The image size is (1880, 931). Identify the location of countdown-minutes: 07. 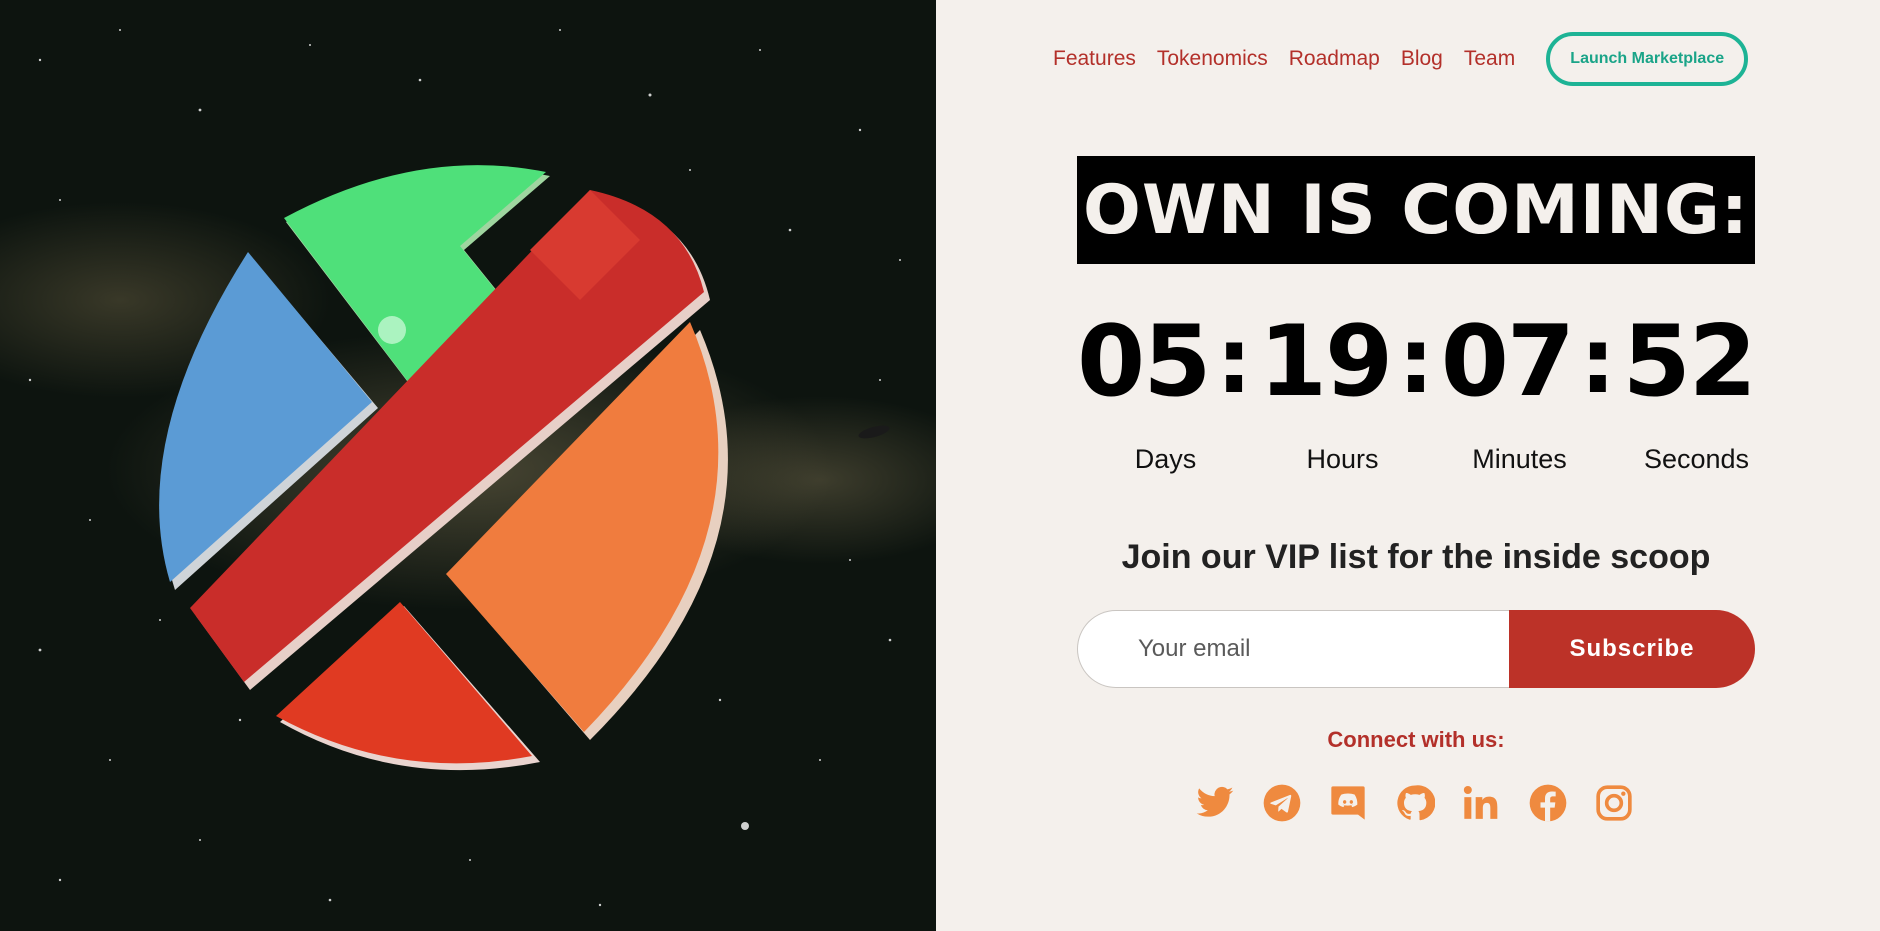
(1507, 362).